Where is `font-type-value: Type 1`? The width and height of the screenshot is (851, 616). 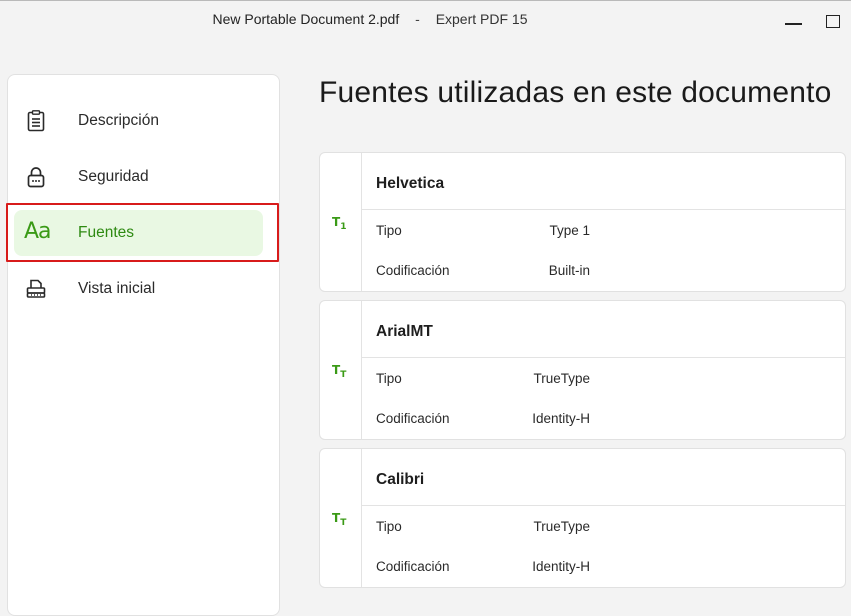
font-type-value: Type 1 is located at coordinates (569, 230).